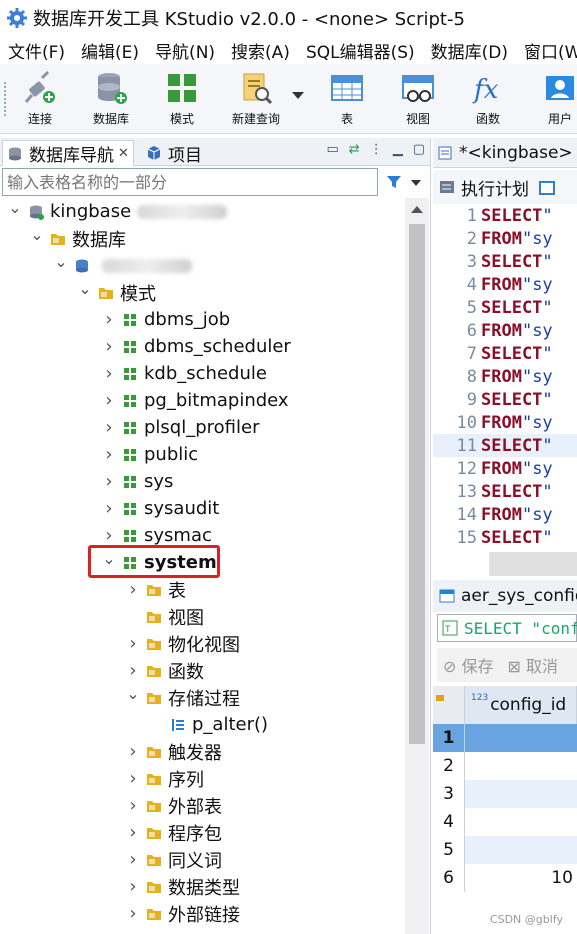  Describe the element at coordinates (419, 149) in the screenshot. I see `maximize-icon: ▢` at that location.